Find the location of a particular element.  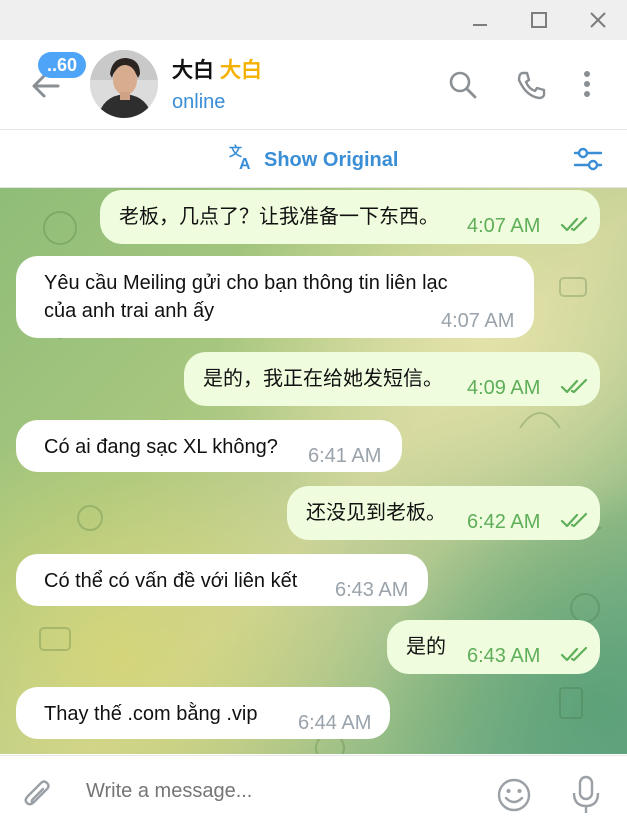

show-original-button: 文 A Show Original is located at coordinates (313, 160).